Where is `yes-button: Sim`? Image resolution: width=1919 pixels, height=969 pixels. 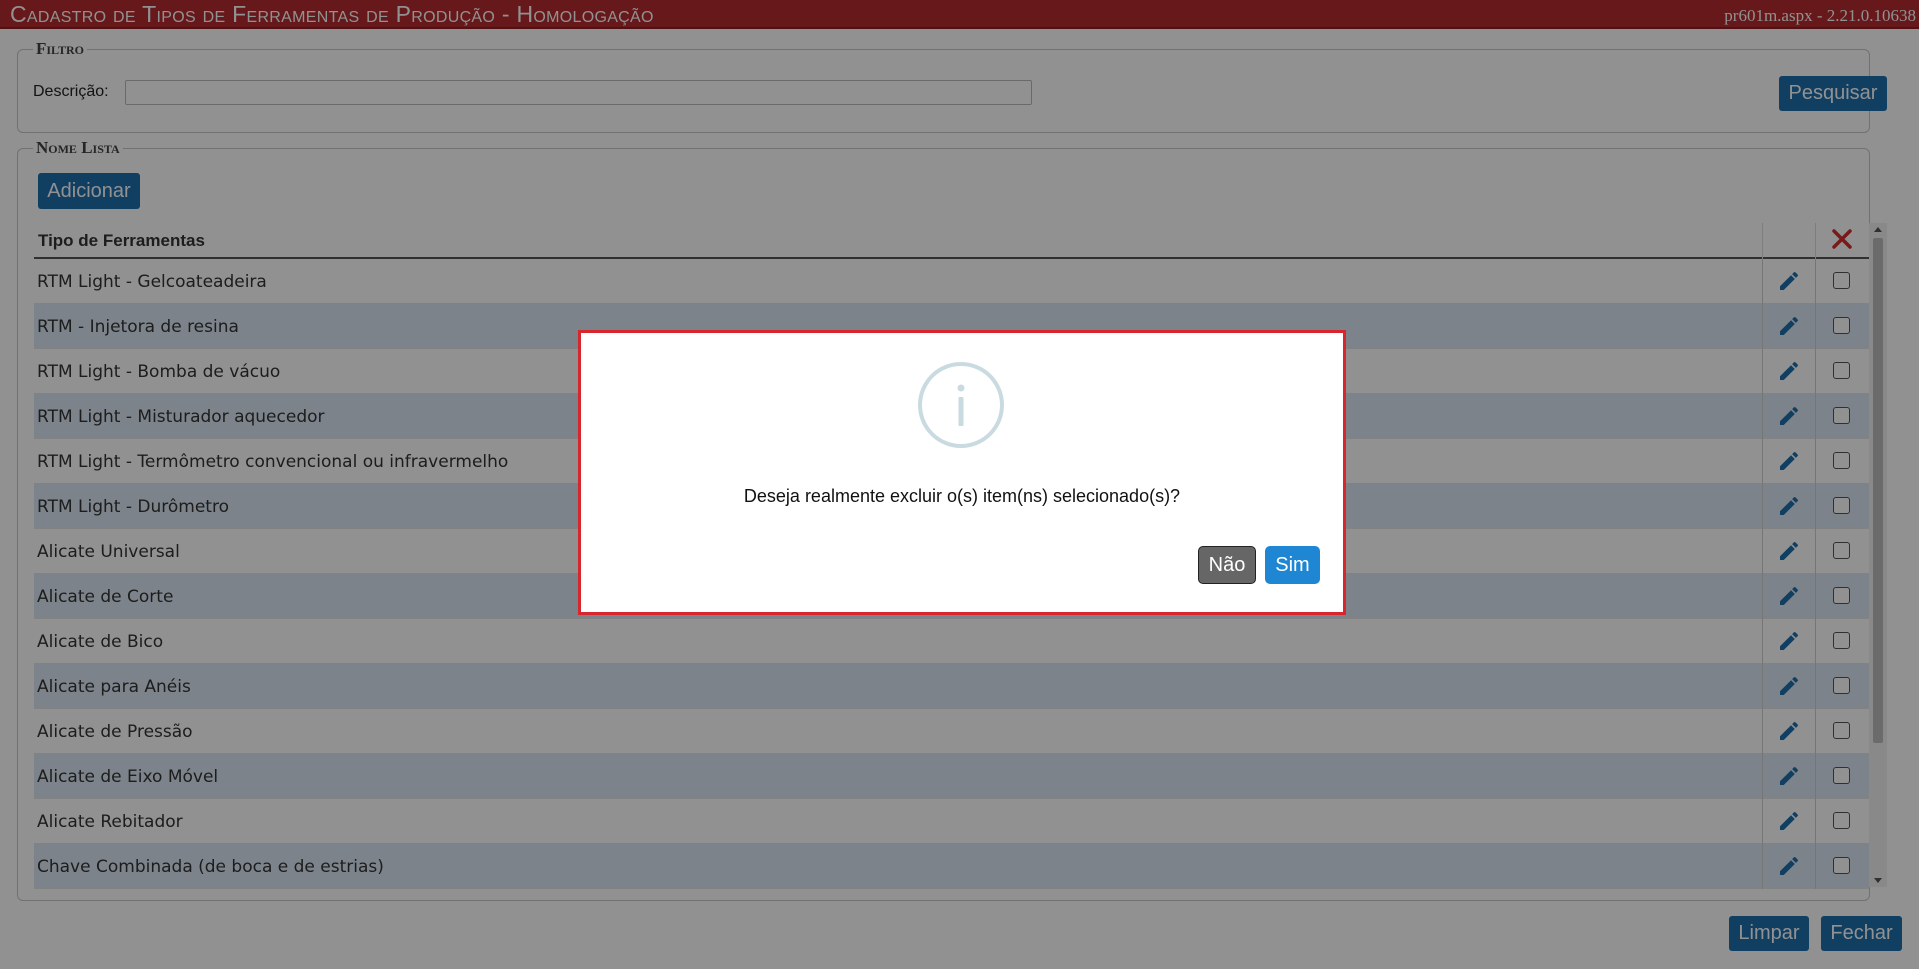
yes-button: Sim is located at coordinates (1292, 565).